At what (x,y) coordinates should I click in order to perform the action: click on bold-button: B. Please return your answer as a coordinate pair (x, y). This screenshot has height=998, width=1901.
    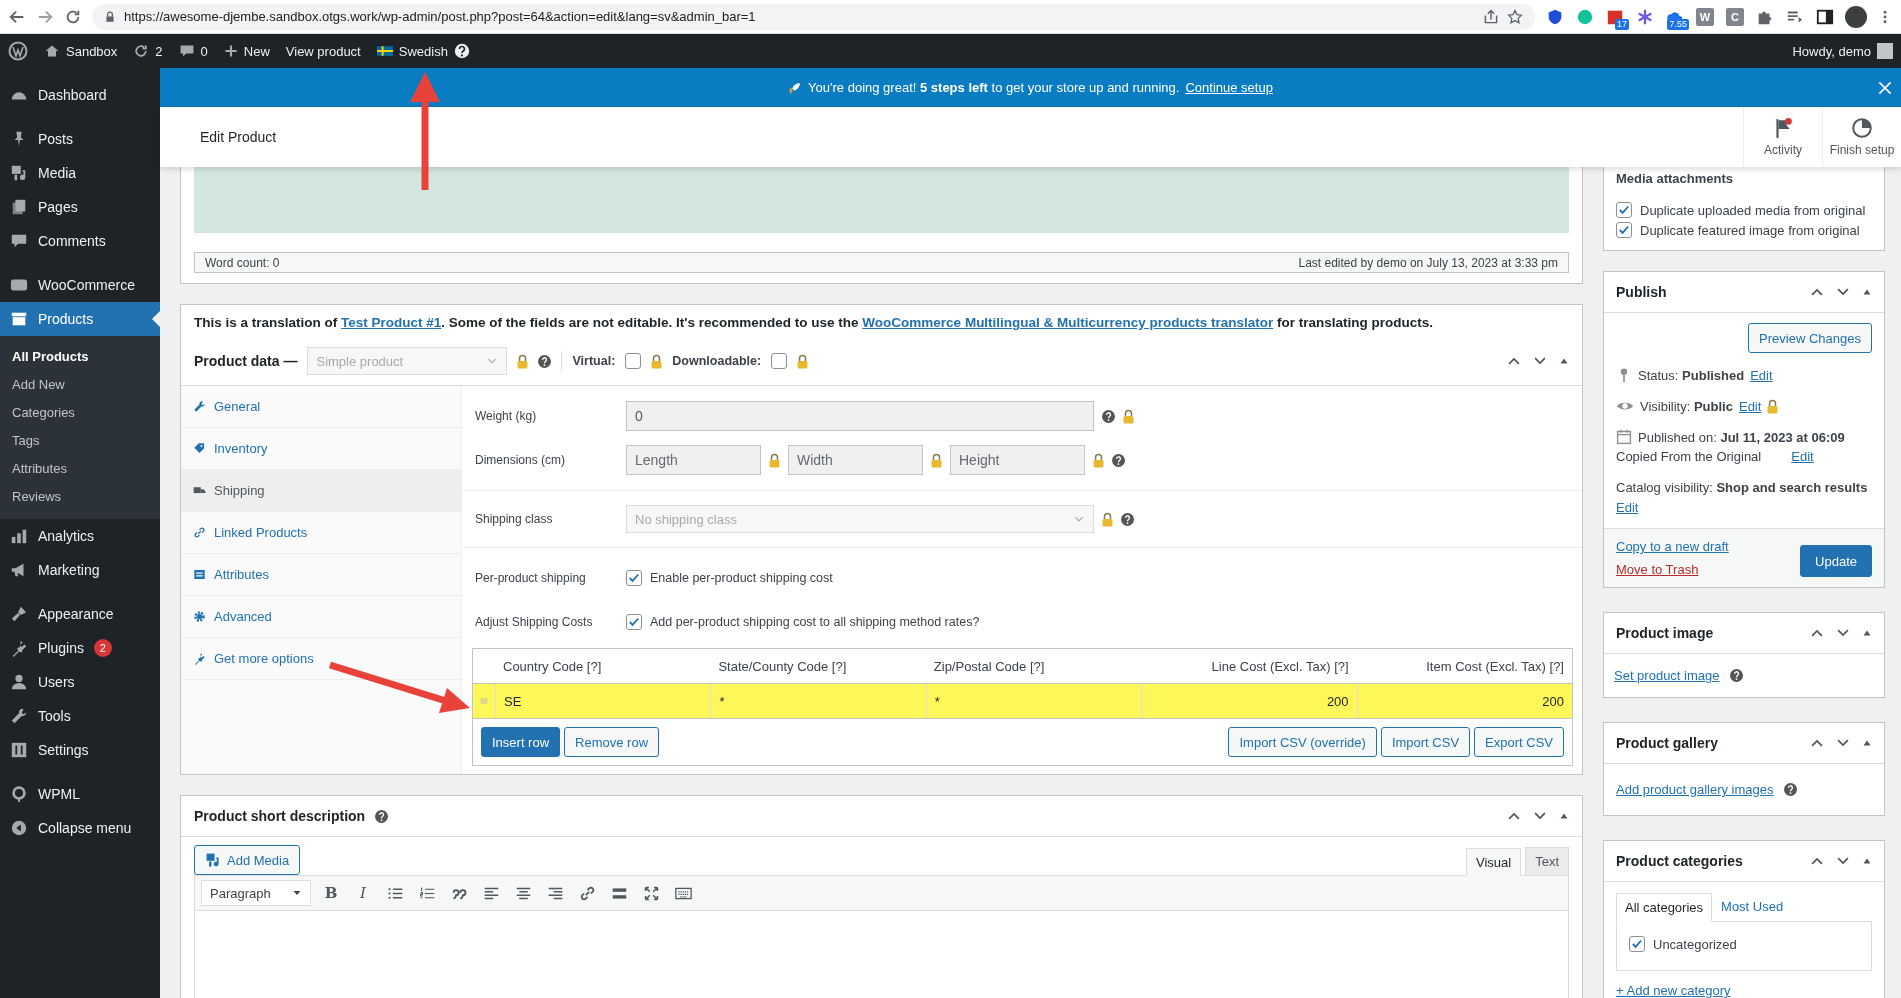
    Looking at the image, I should click on (331, 893).